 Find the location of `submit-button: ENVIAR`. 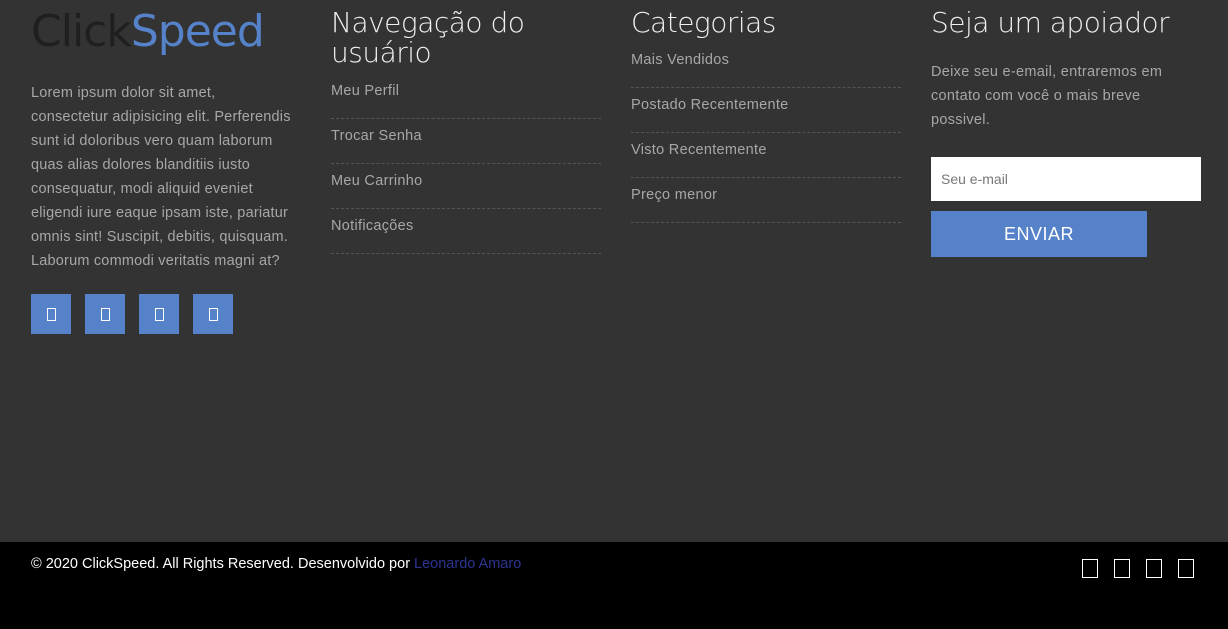

submit-button: ENVIAR is located at coordinates (1039, 234).